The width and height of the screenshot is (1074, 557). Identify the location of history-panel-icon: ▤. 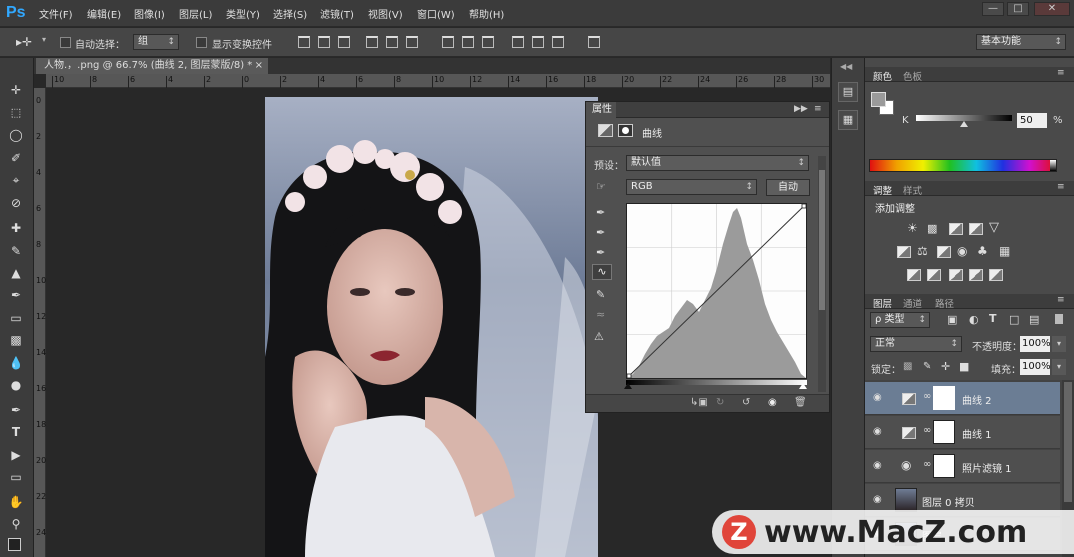
(848, 92).